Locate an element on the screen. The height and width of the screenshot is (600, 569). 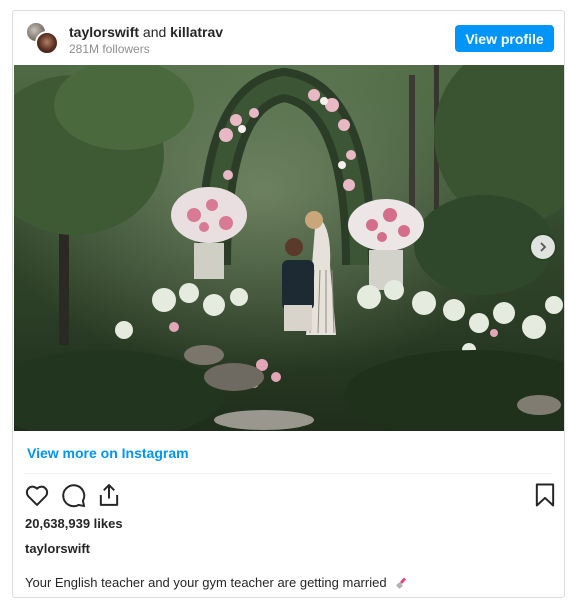
post-actions is located at coordinates (289, 496).